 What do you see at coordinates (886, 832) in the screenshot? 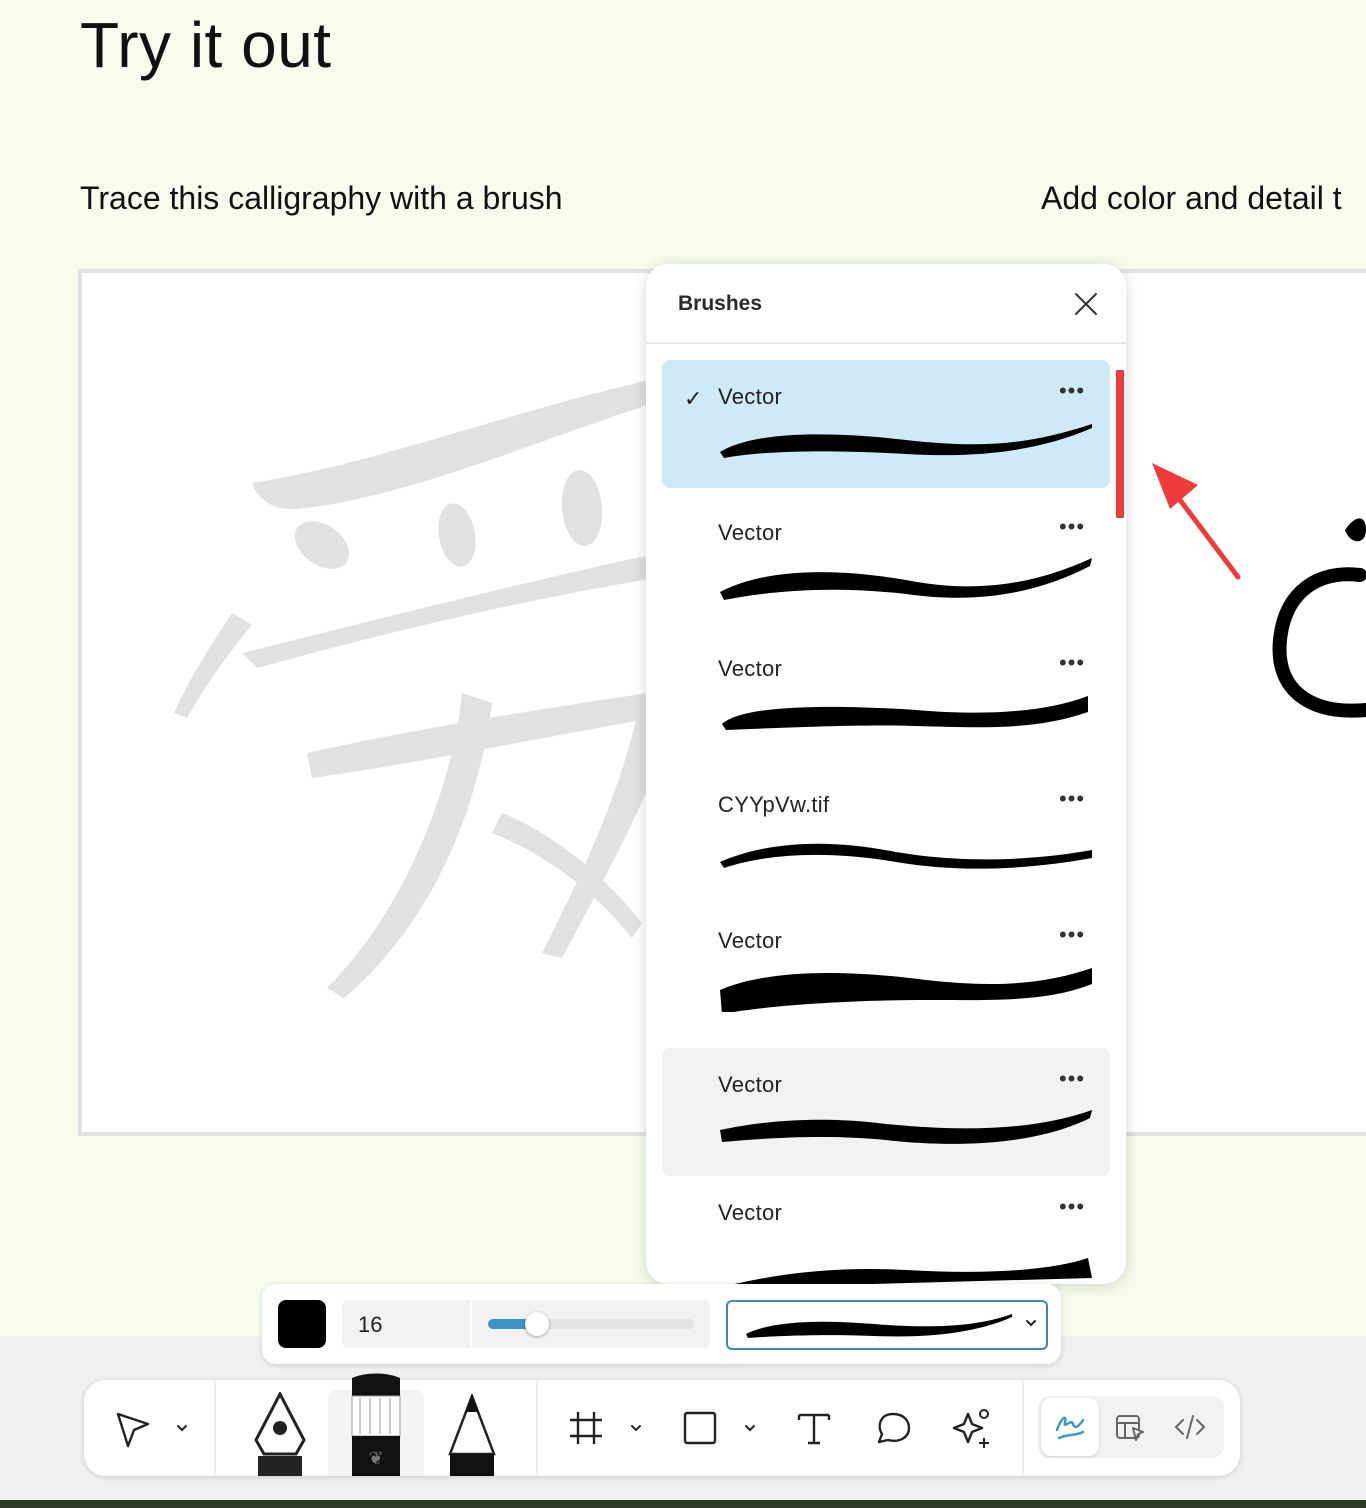
I see `brush-item: CYYpVw.tif •••` at bounding box center [886, 832].